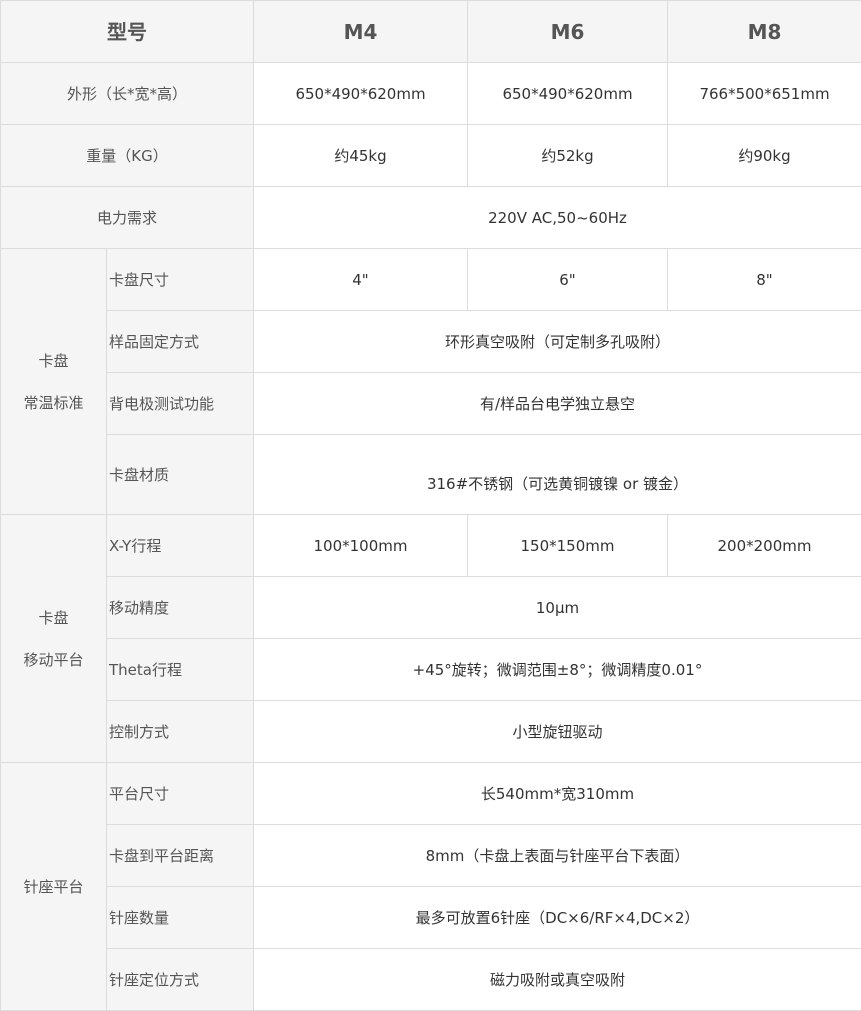  I want to click on row-label-weight: 重量（KG）, so click(127, 156).